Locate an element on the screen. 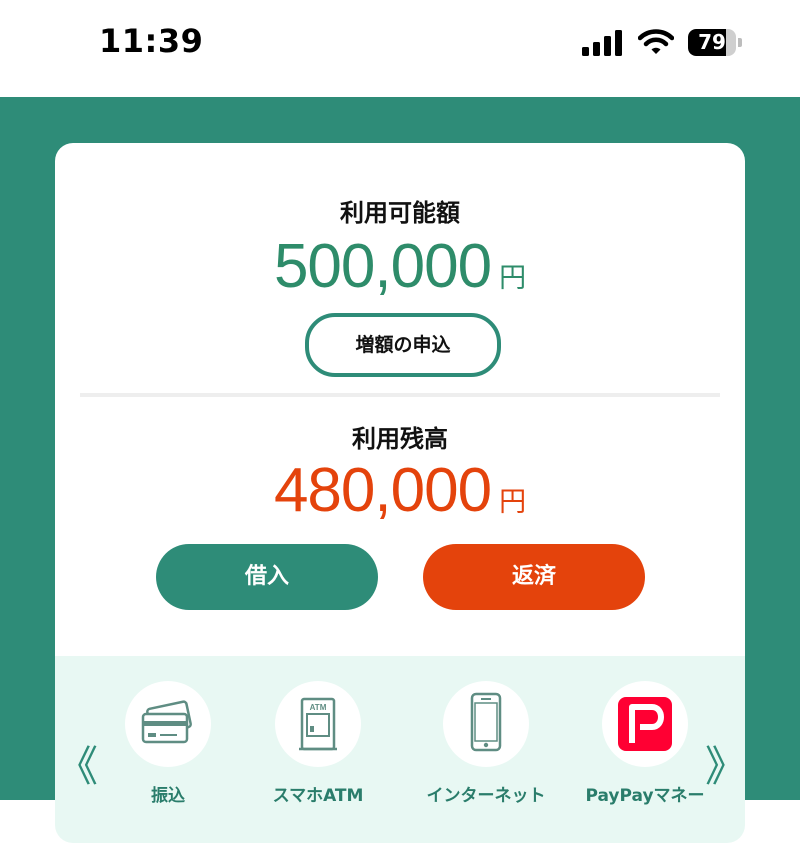  smartphone-icon is located at coordinates (486, 724).